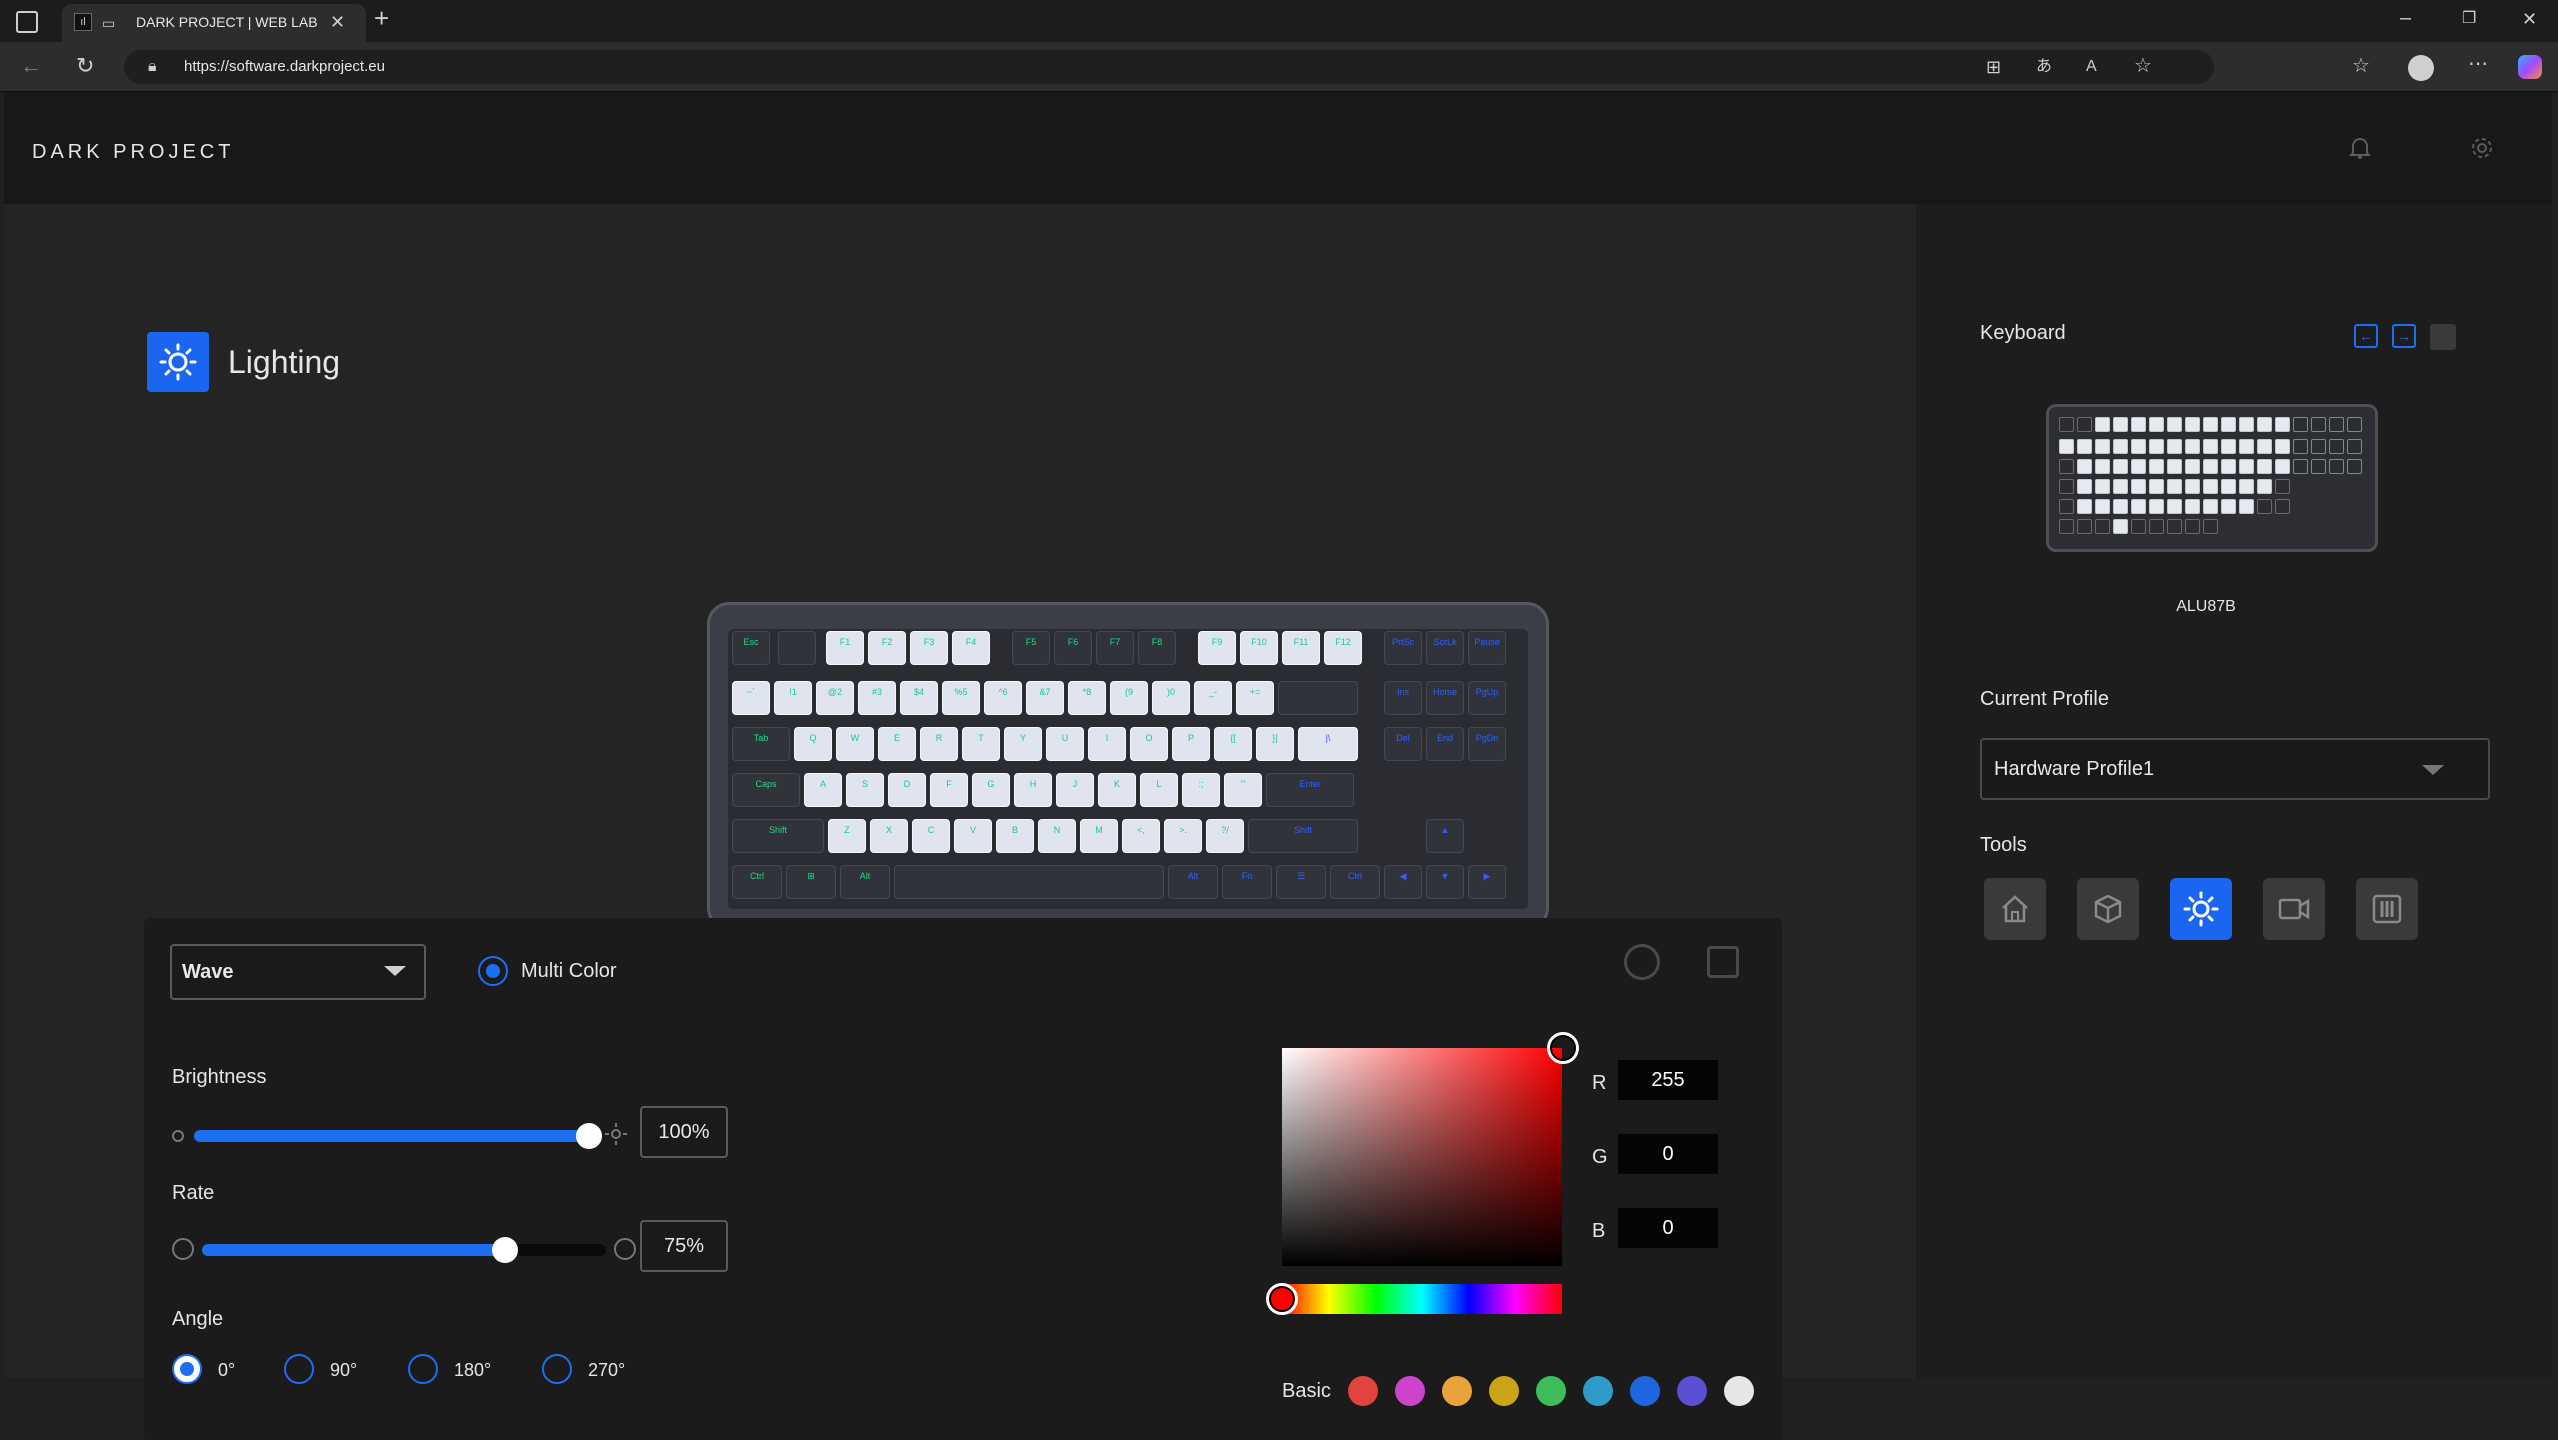  What do you see at coordinates (2482, 148) in the screenshot?
I see `settings-gear-icon` at bounding box center [2482, 148].